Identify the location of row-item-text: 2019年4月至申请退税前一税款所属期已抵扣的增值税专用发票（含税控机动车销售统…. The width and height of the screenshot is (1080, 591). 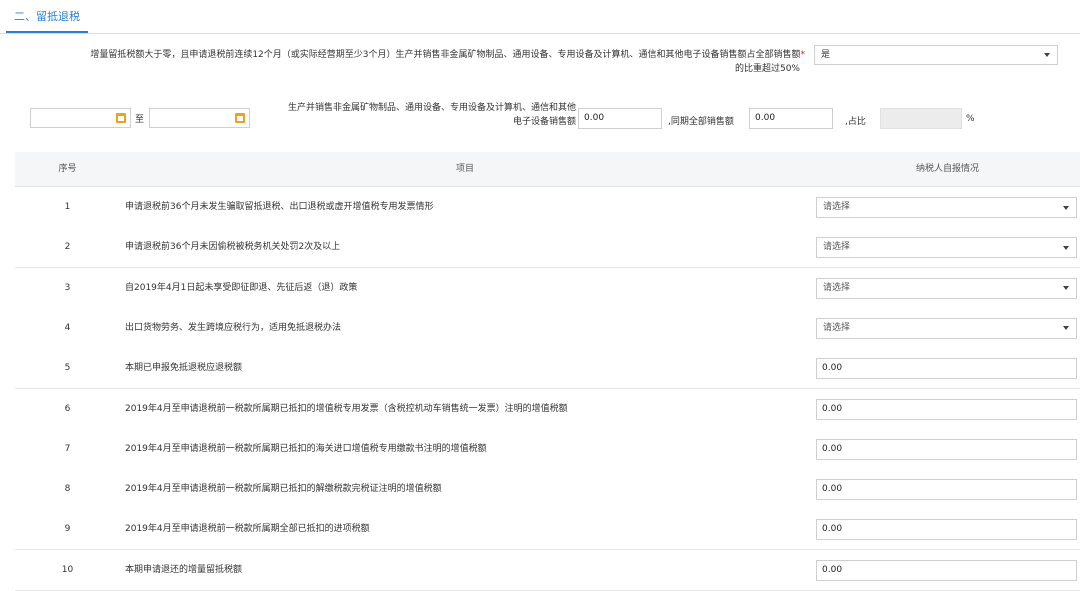
(346, 408).